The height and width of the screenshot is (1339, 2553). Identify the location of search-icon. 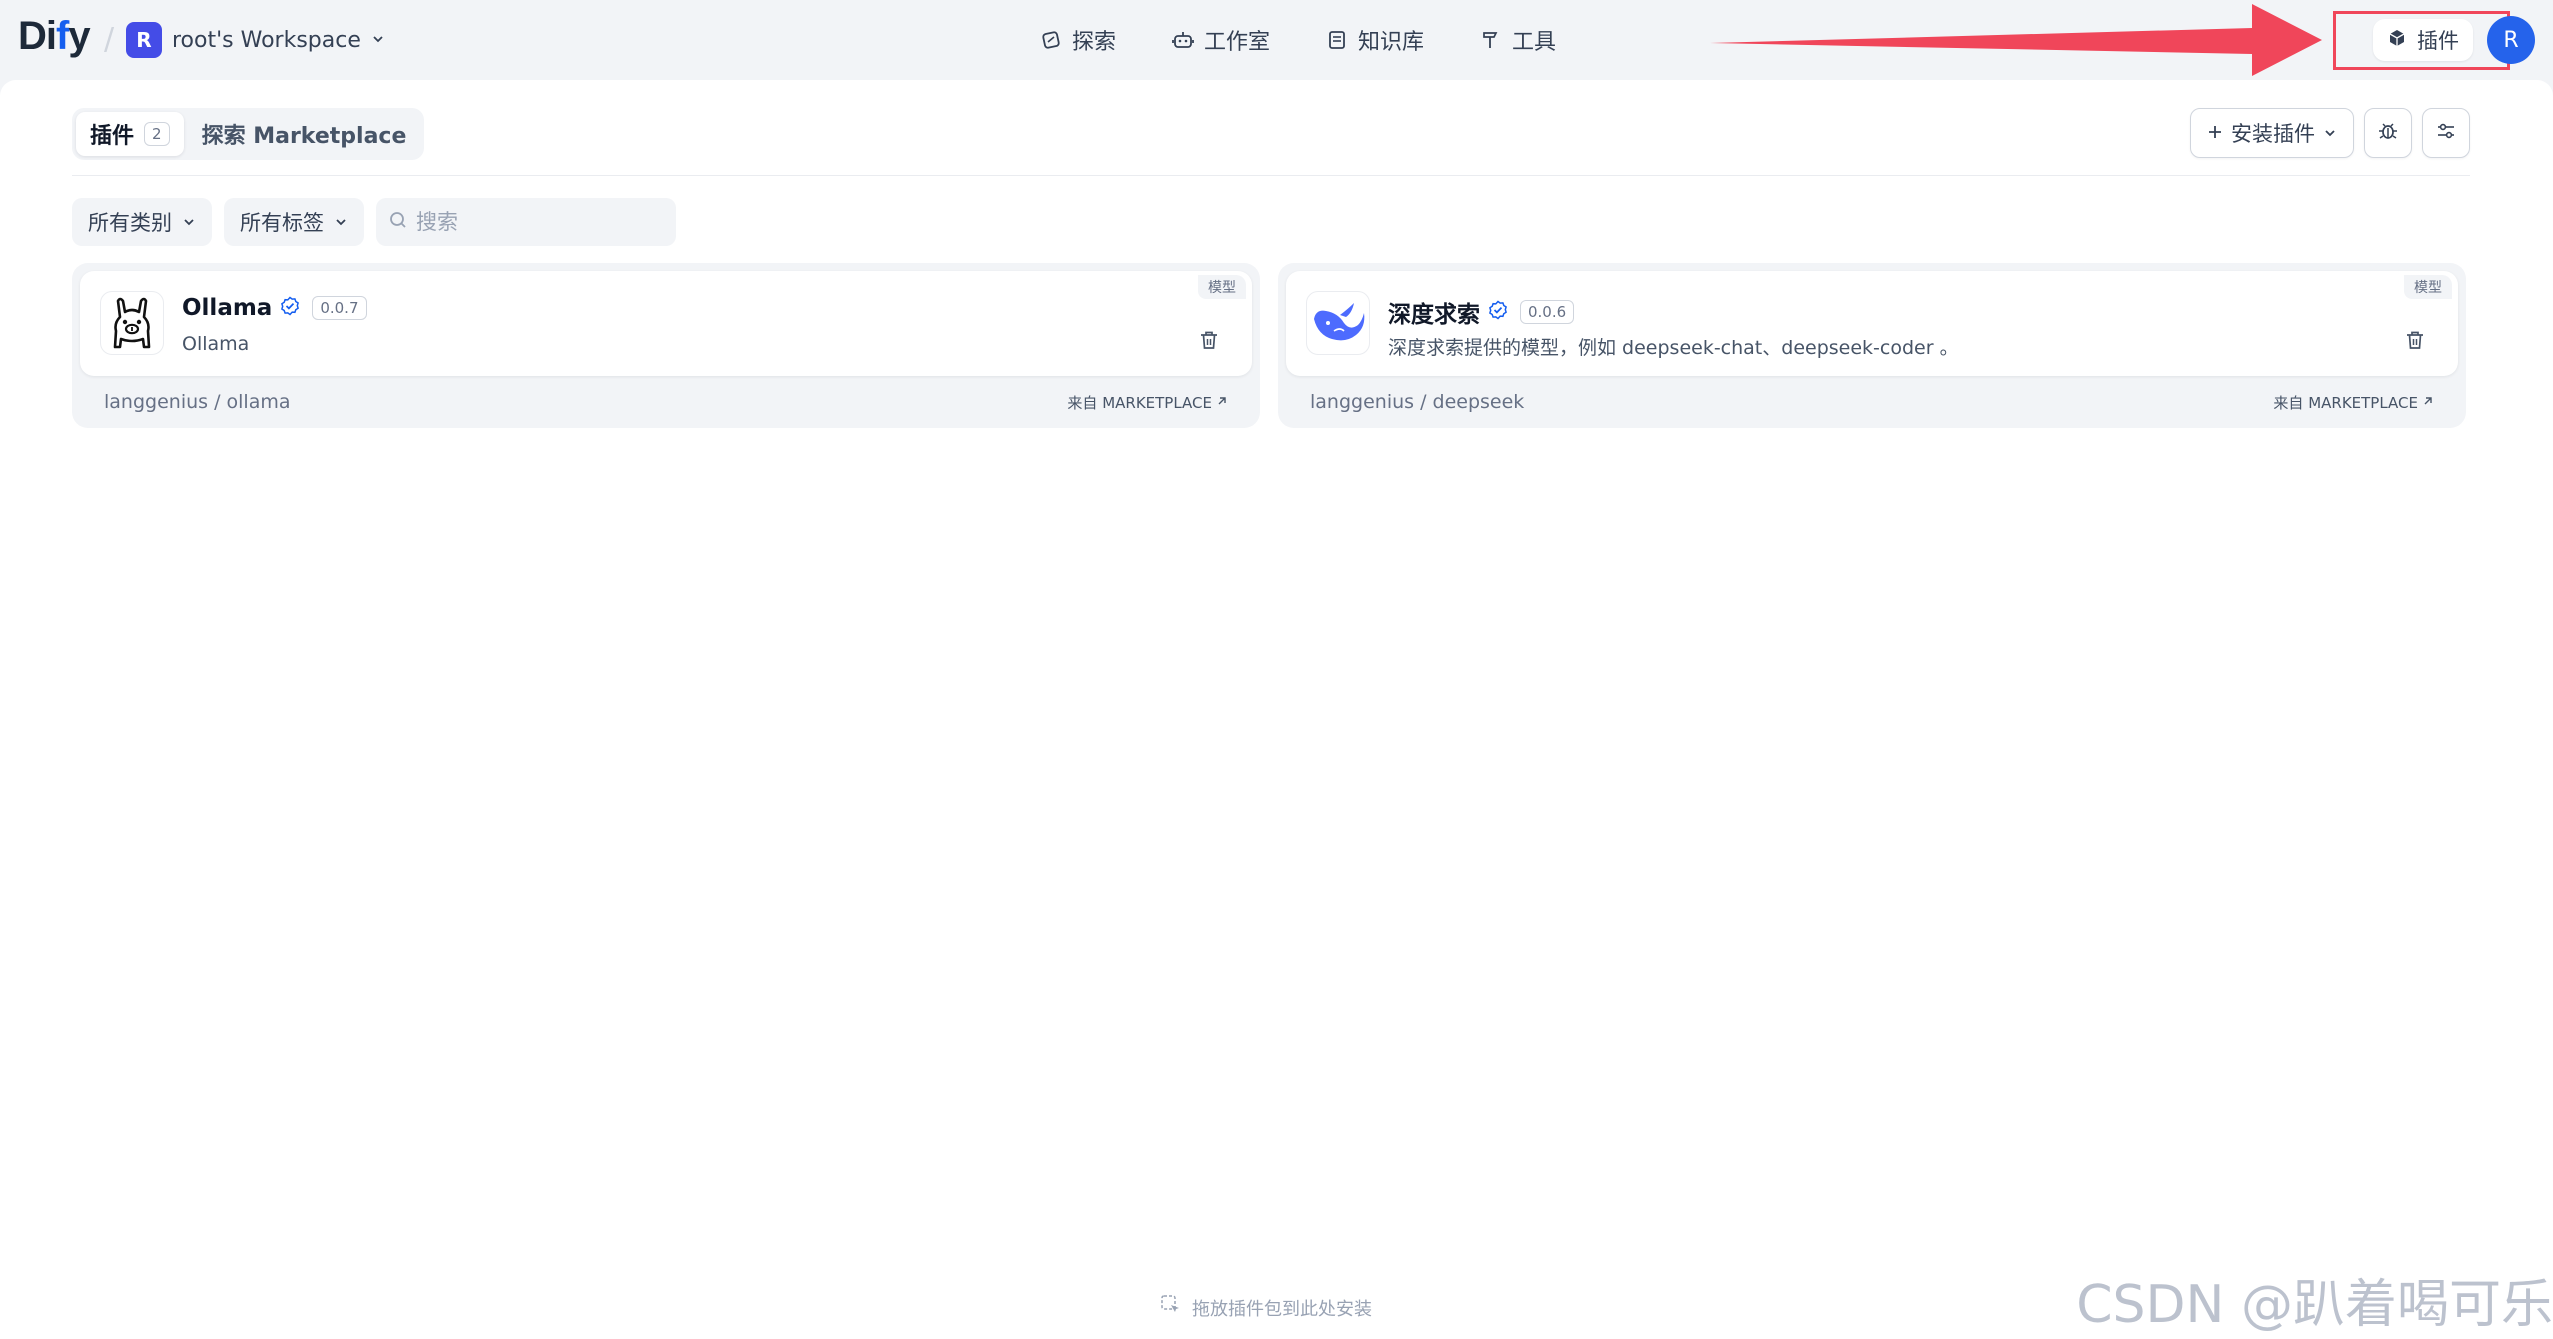
(398, 222).